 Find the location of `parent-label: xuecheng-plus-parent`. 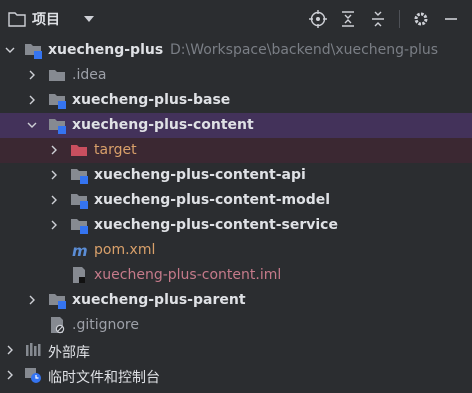

parent-label: xuecheng-plus-parent is located at coordinates (159, 300).